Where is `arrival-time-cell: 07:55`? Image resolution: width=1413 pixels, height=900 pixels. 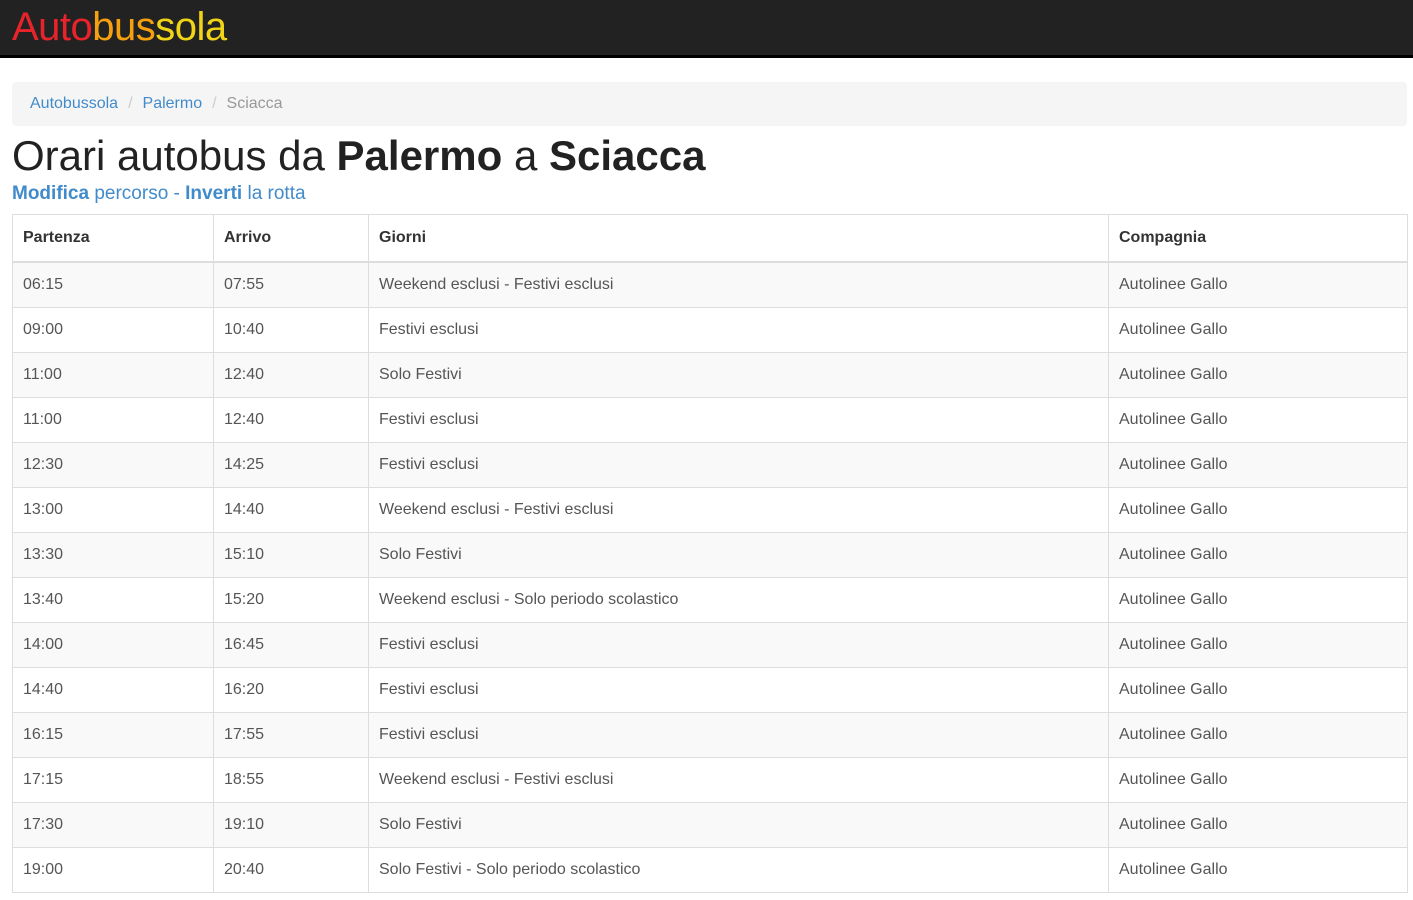 arrival-time-cell: 07:55 is located at coordinates (291, 284).